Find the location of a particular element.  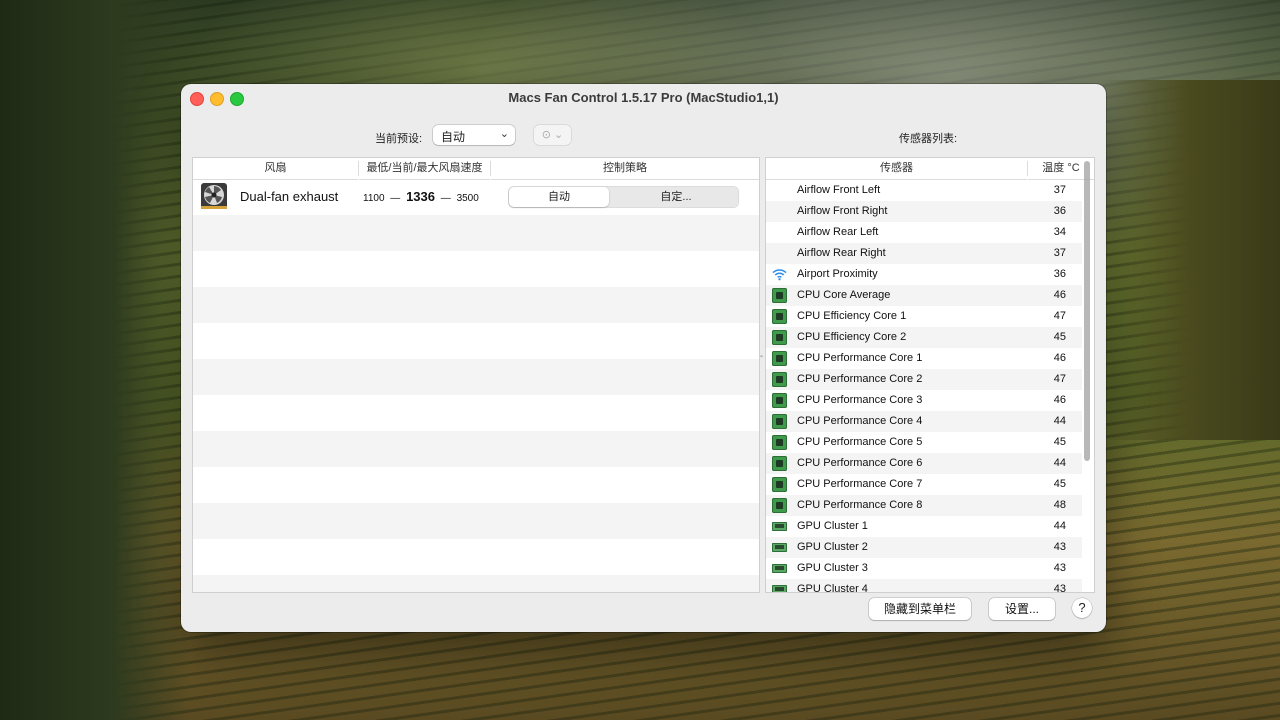

sensor-row: GPU Cluster 3 43 is located at coordinates (924, 568).